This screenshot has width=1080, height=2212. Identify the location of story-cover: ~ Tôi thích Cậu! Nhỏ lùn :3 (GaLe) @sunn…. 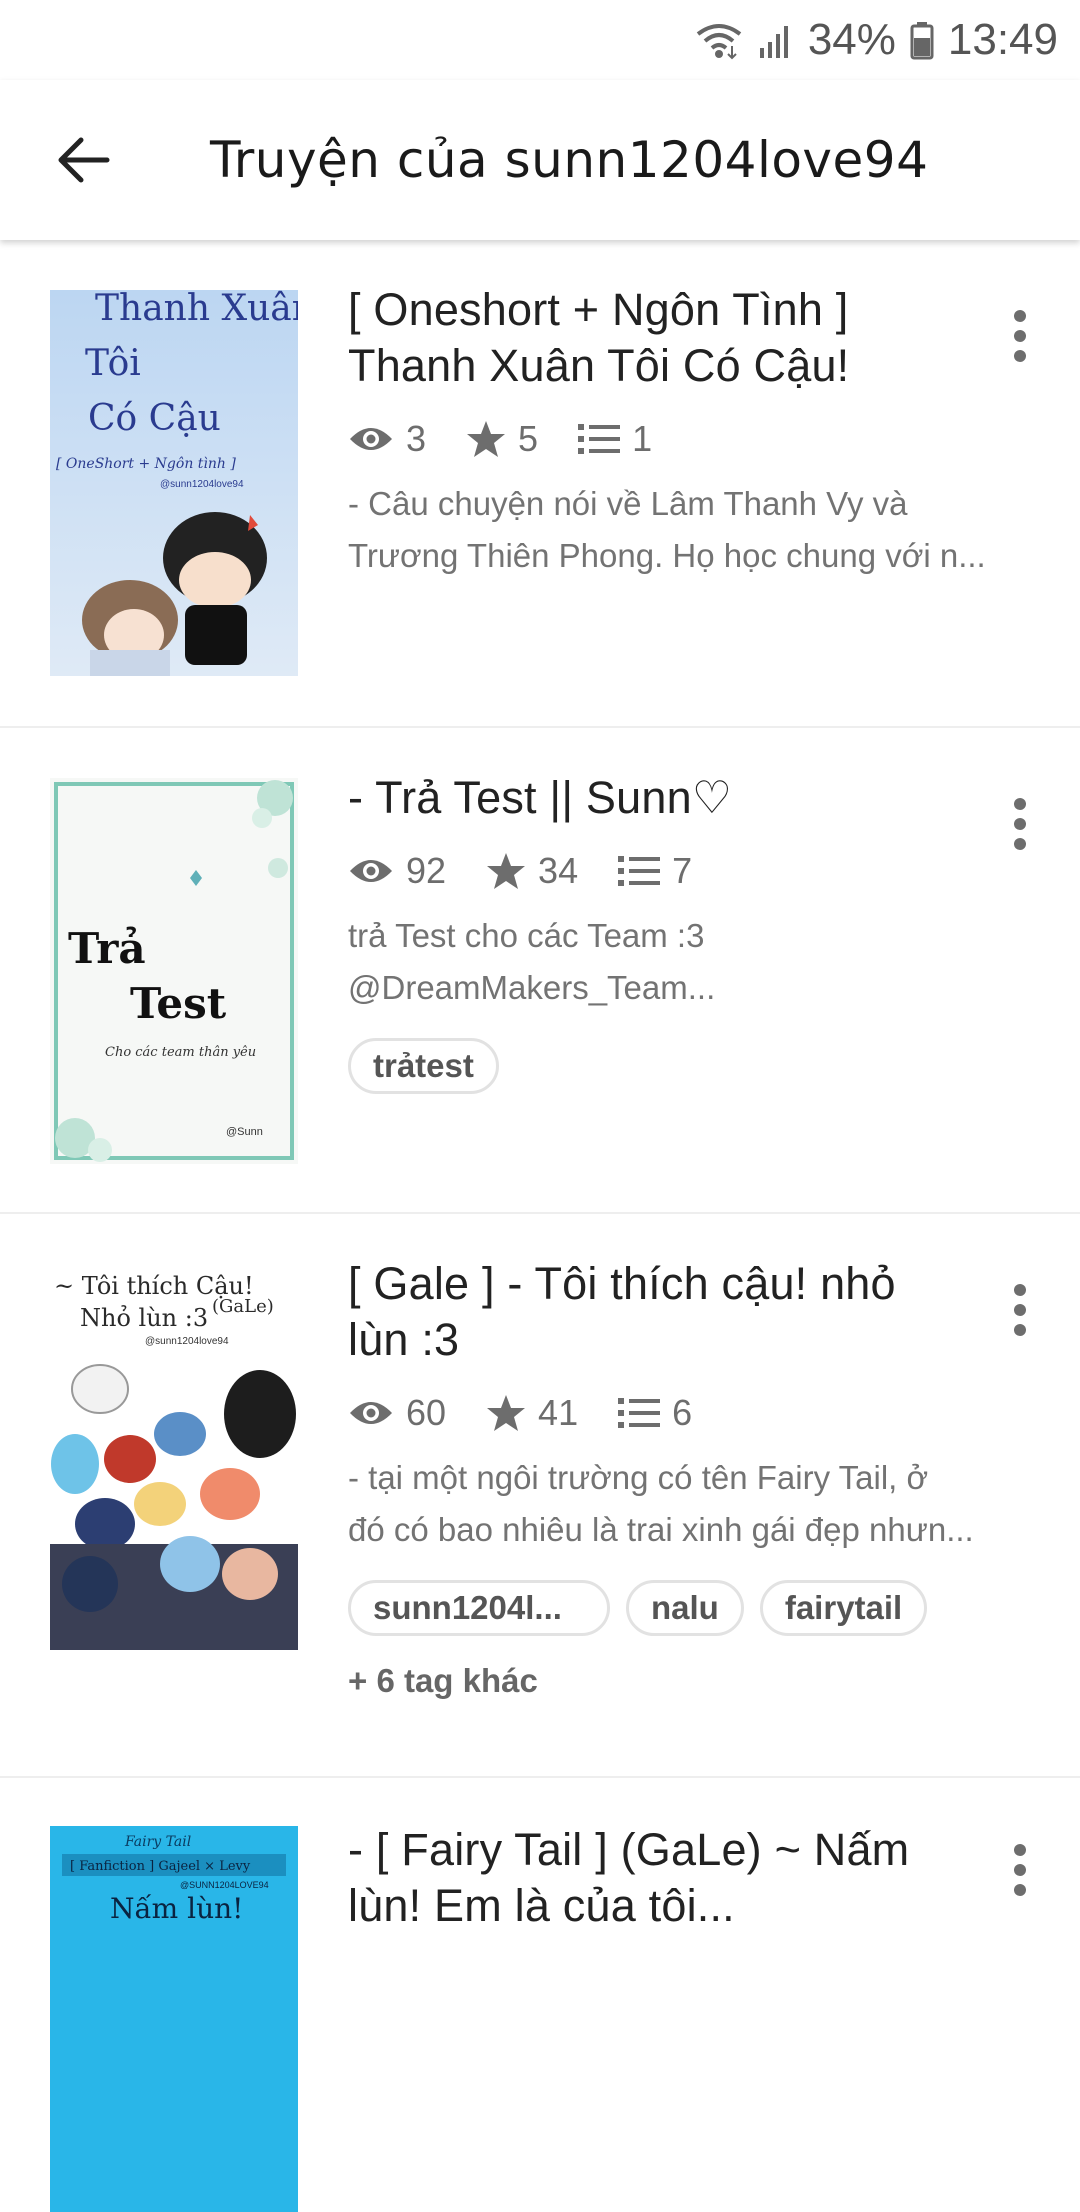
(174, 1457).